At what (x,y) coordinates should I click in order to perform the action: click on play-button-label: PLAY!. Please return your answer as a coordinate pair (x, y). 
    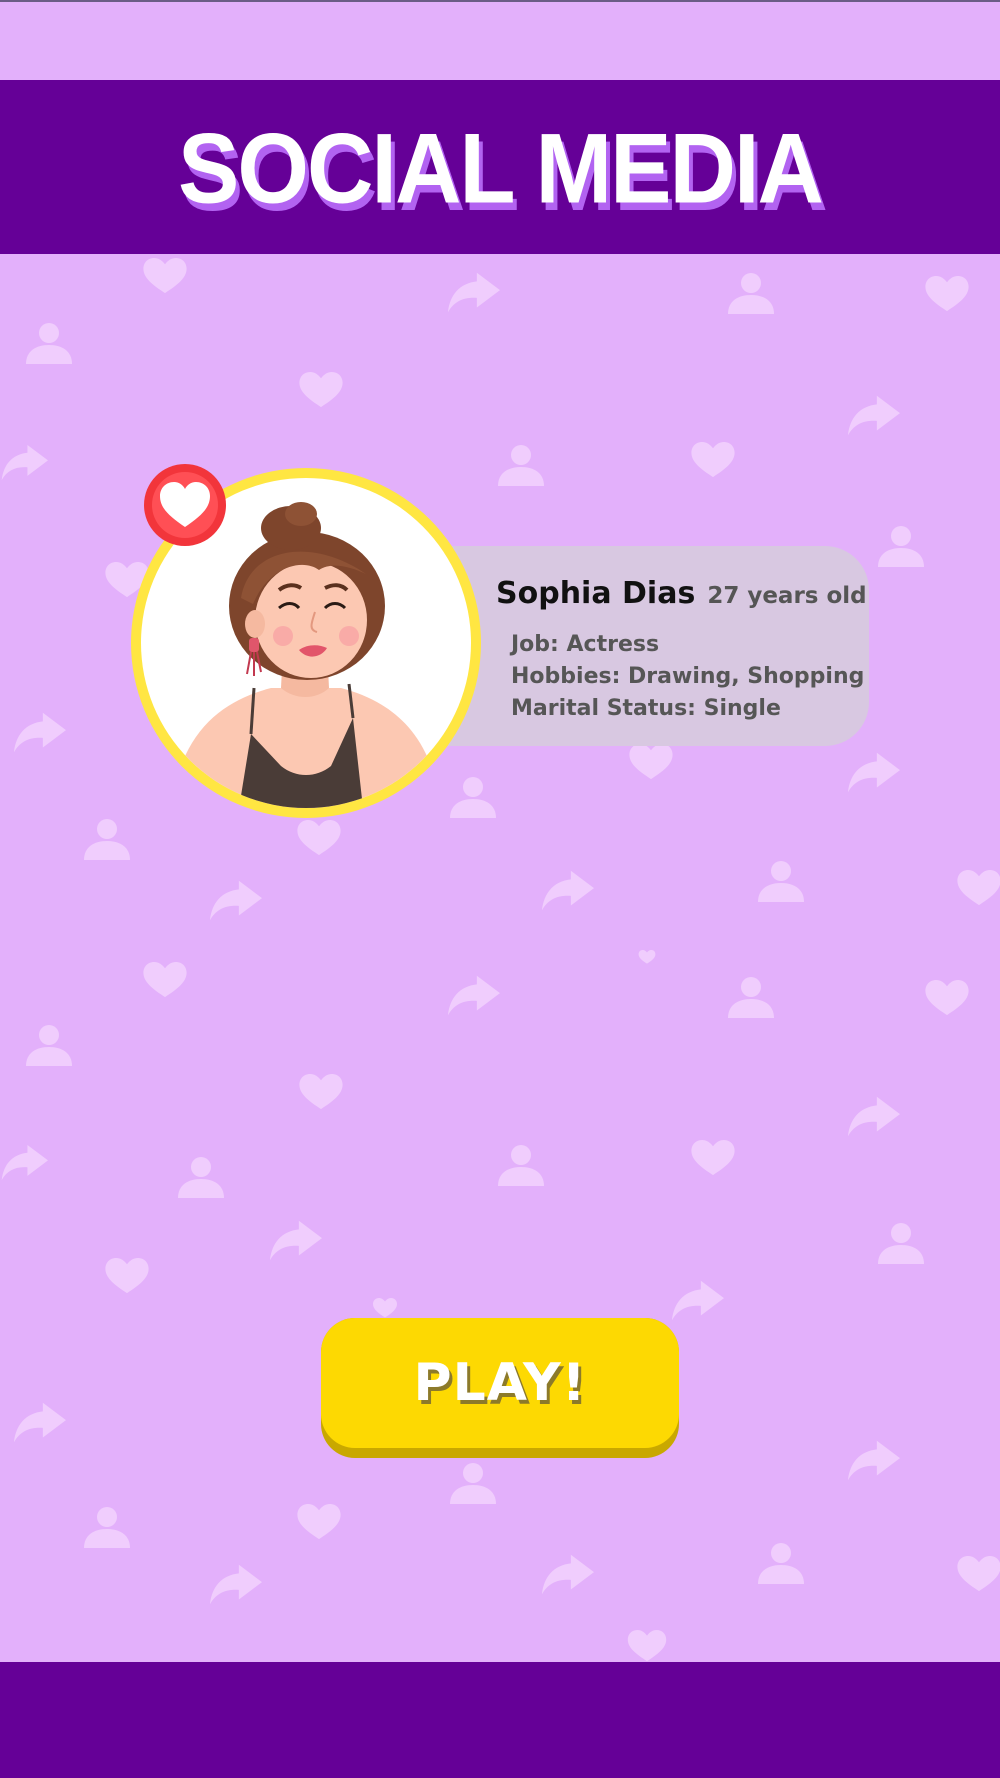
    Looking at the image, I should click on (500, 1383).